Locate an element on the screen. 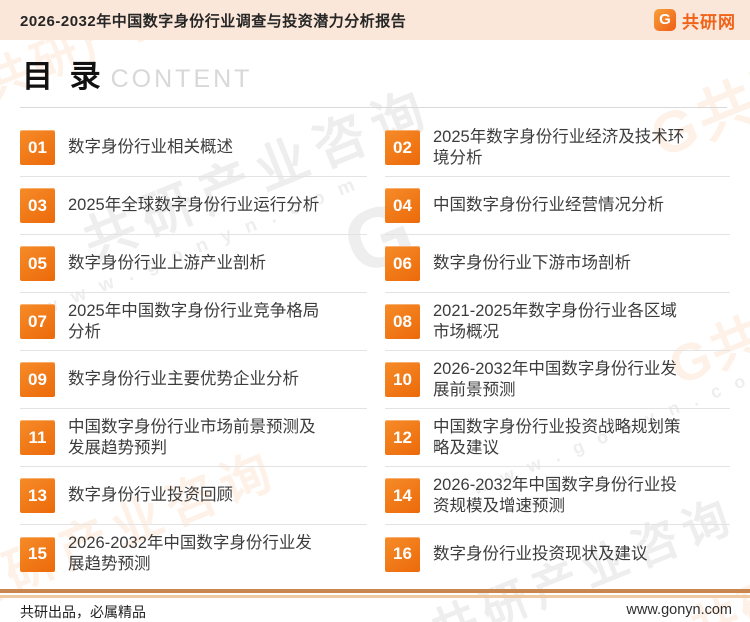  toc-item-title: 2026-2032年中国数字身份行业投 资规模及增速预测 is located at coordinates (555, 495).